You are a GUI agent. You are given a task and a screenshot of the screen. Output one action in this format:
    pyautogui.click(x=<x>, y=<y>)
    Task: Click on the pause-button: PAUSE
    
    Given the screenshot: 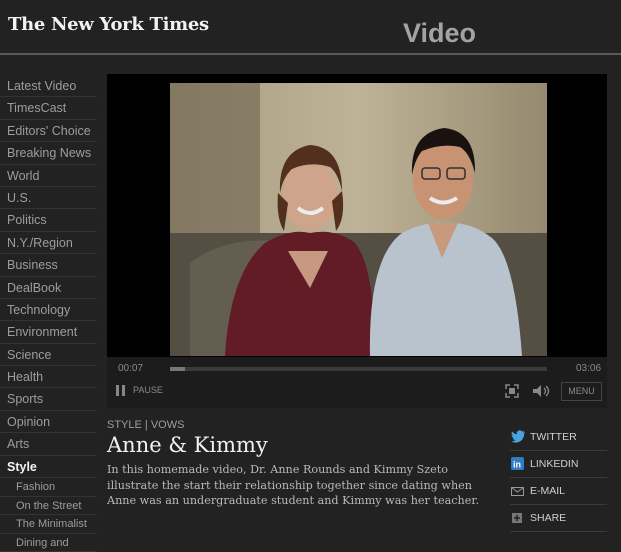 What is the action you would take?
    pyautogui.click(x=146, y=391)
    